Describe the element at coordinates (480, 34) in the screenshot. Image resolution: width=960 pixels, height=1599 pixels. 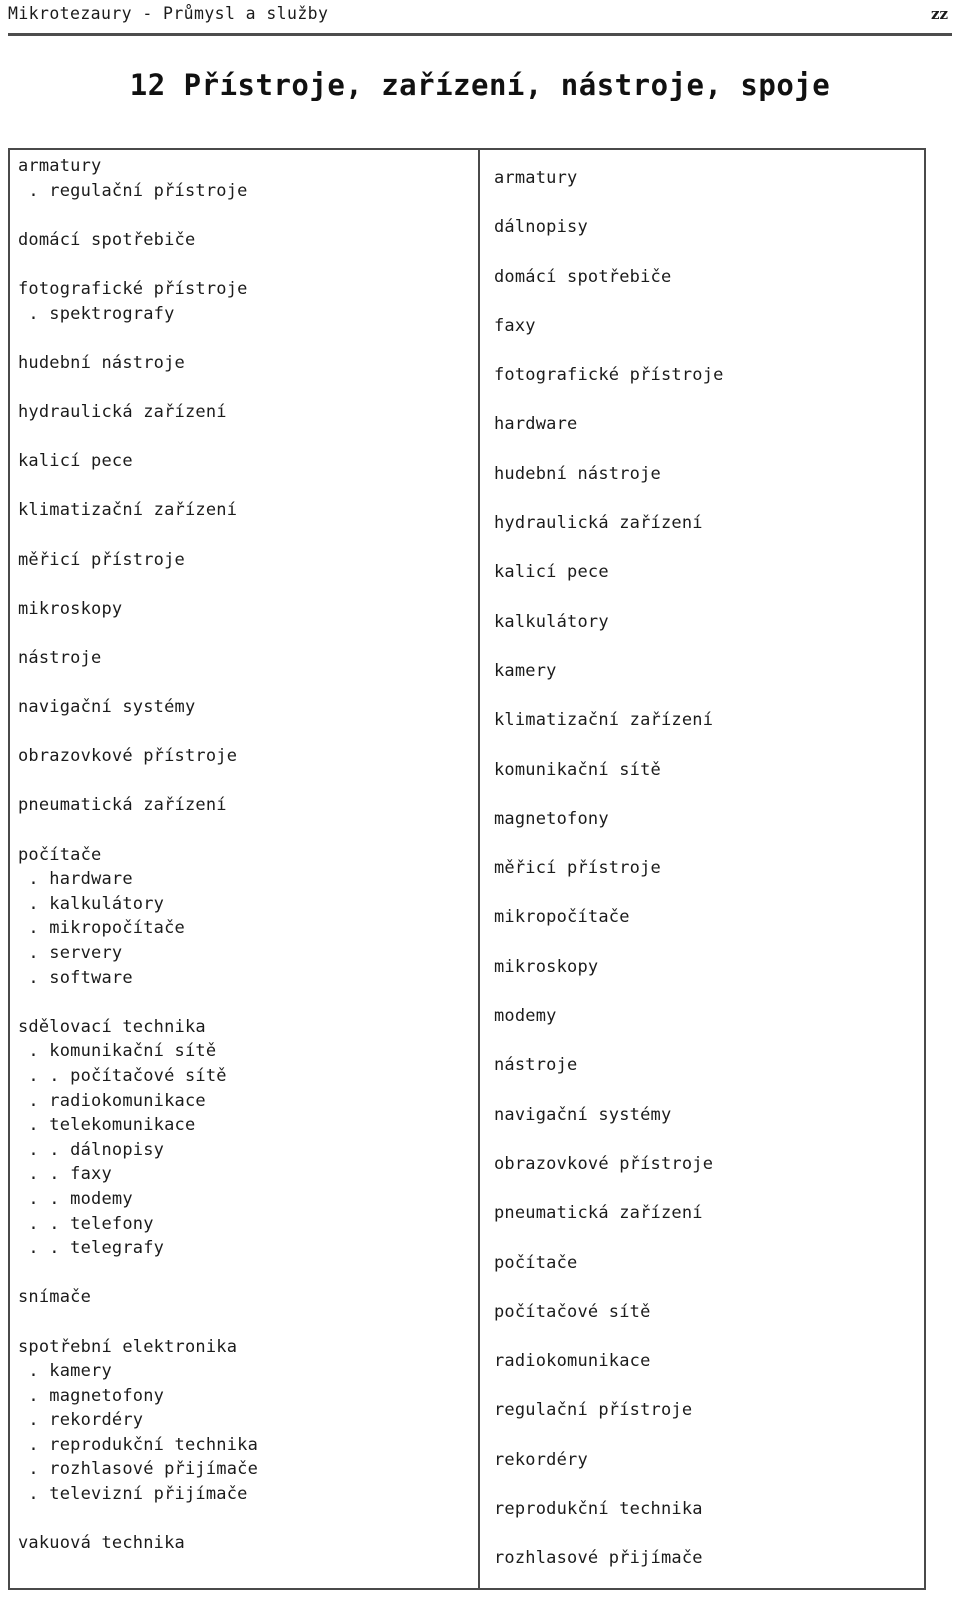
I see `running-head-rule` at that location.